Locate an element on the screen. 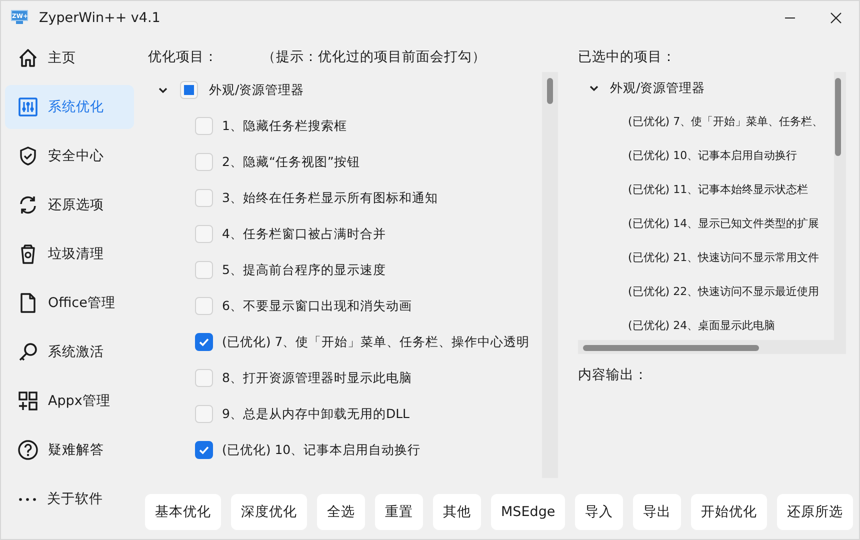 This screenshot has height=540, width=860. home-icon is located at coordinates (28, 58).